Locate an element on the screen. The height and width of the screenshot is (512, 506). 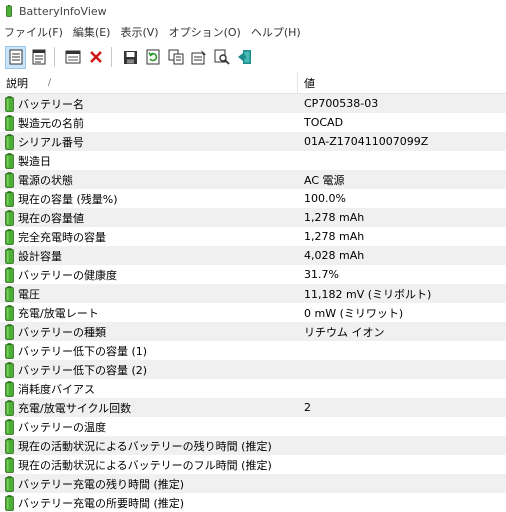
description-cell: バッテリー充電の所要時間 (推定) is located at coordinates (149, 502).